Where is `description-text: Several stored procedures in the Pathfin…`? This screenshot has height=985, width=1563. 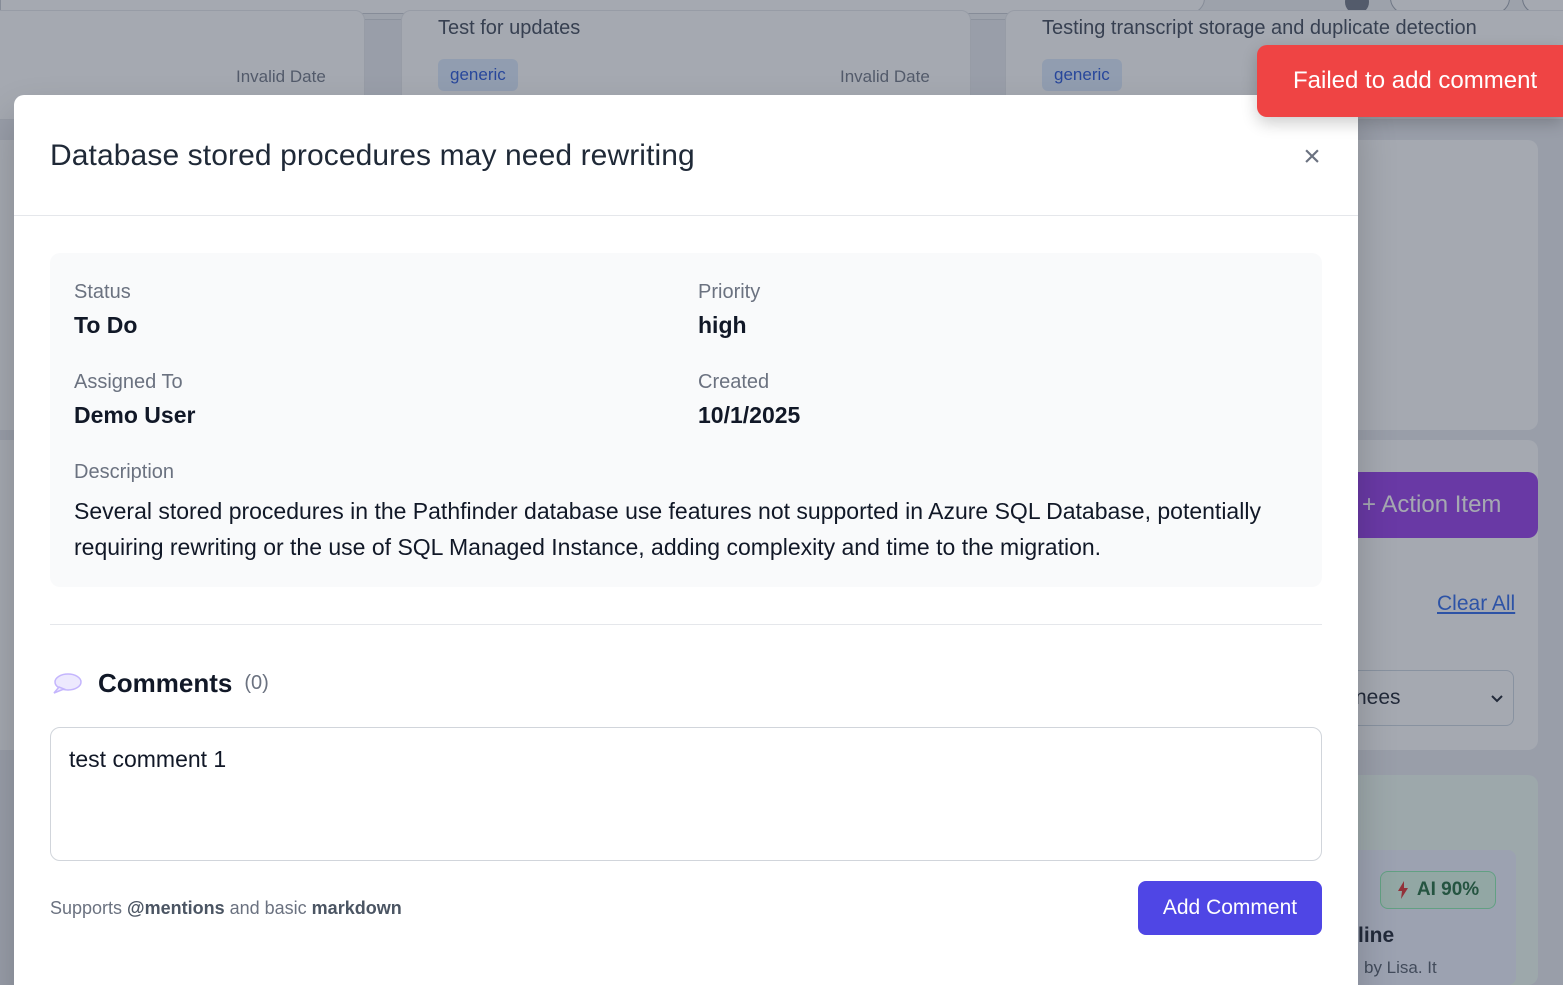
description-text: Several stored procedures in the Pathfin… is located at coordinates (667, 529).